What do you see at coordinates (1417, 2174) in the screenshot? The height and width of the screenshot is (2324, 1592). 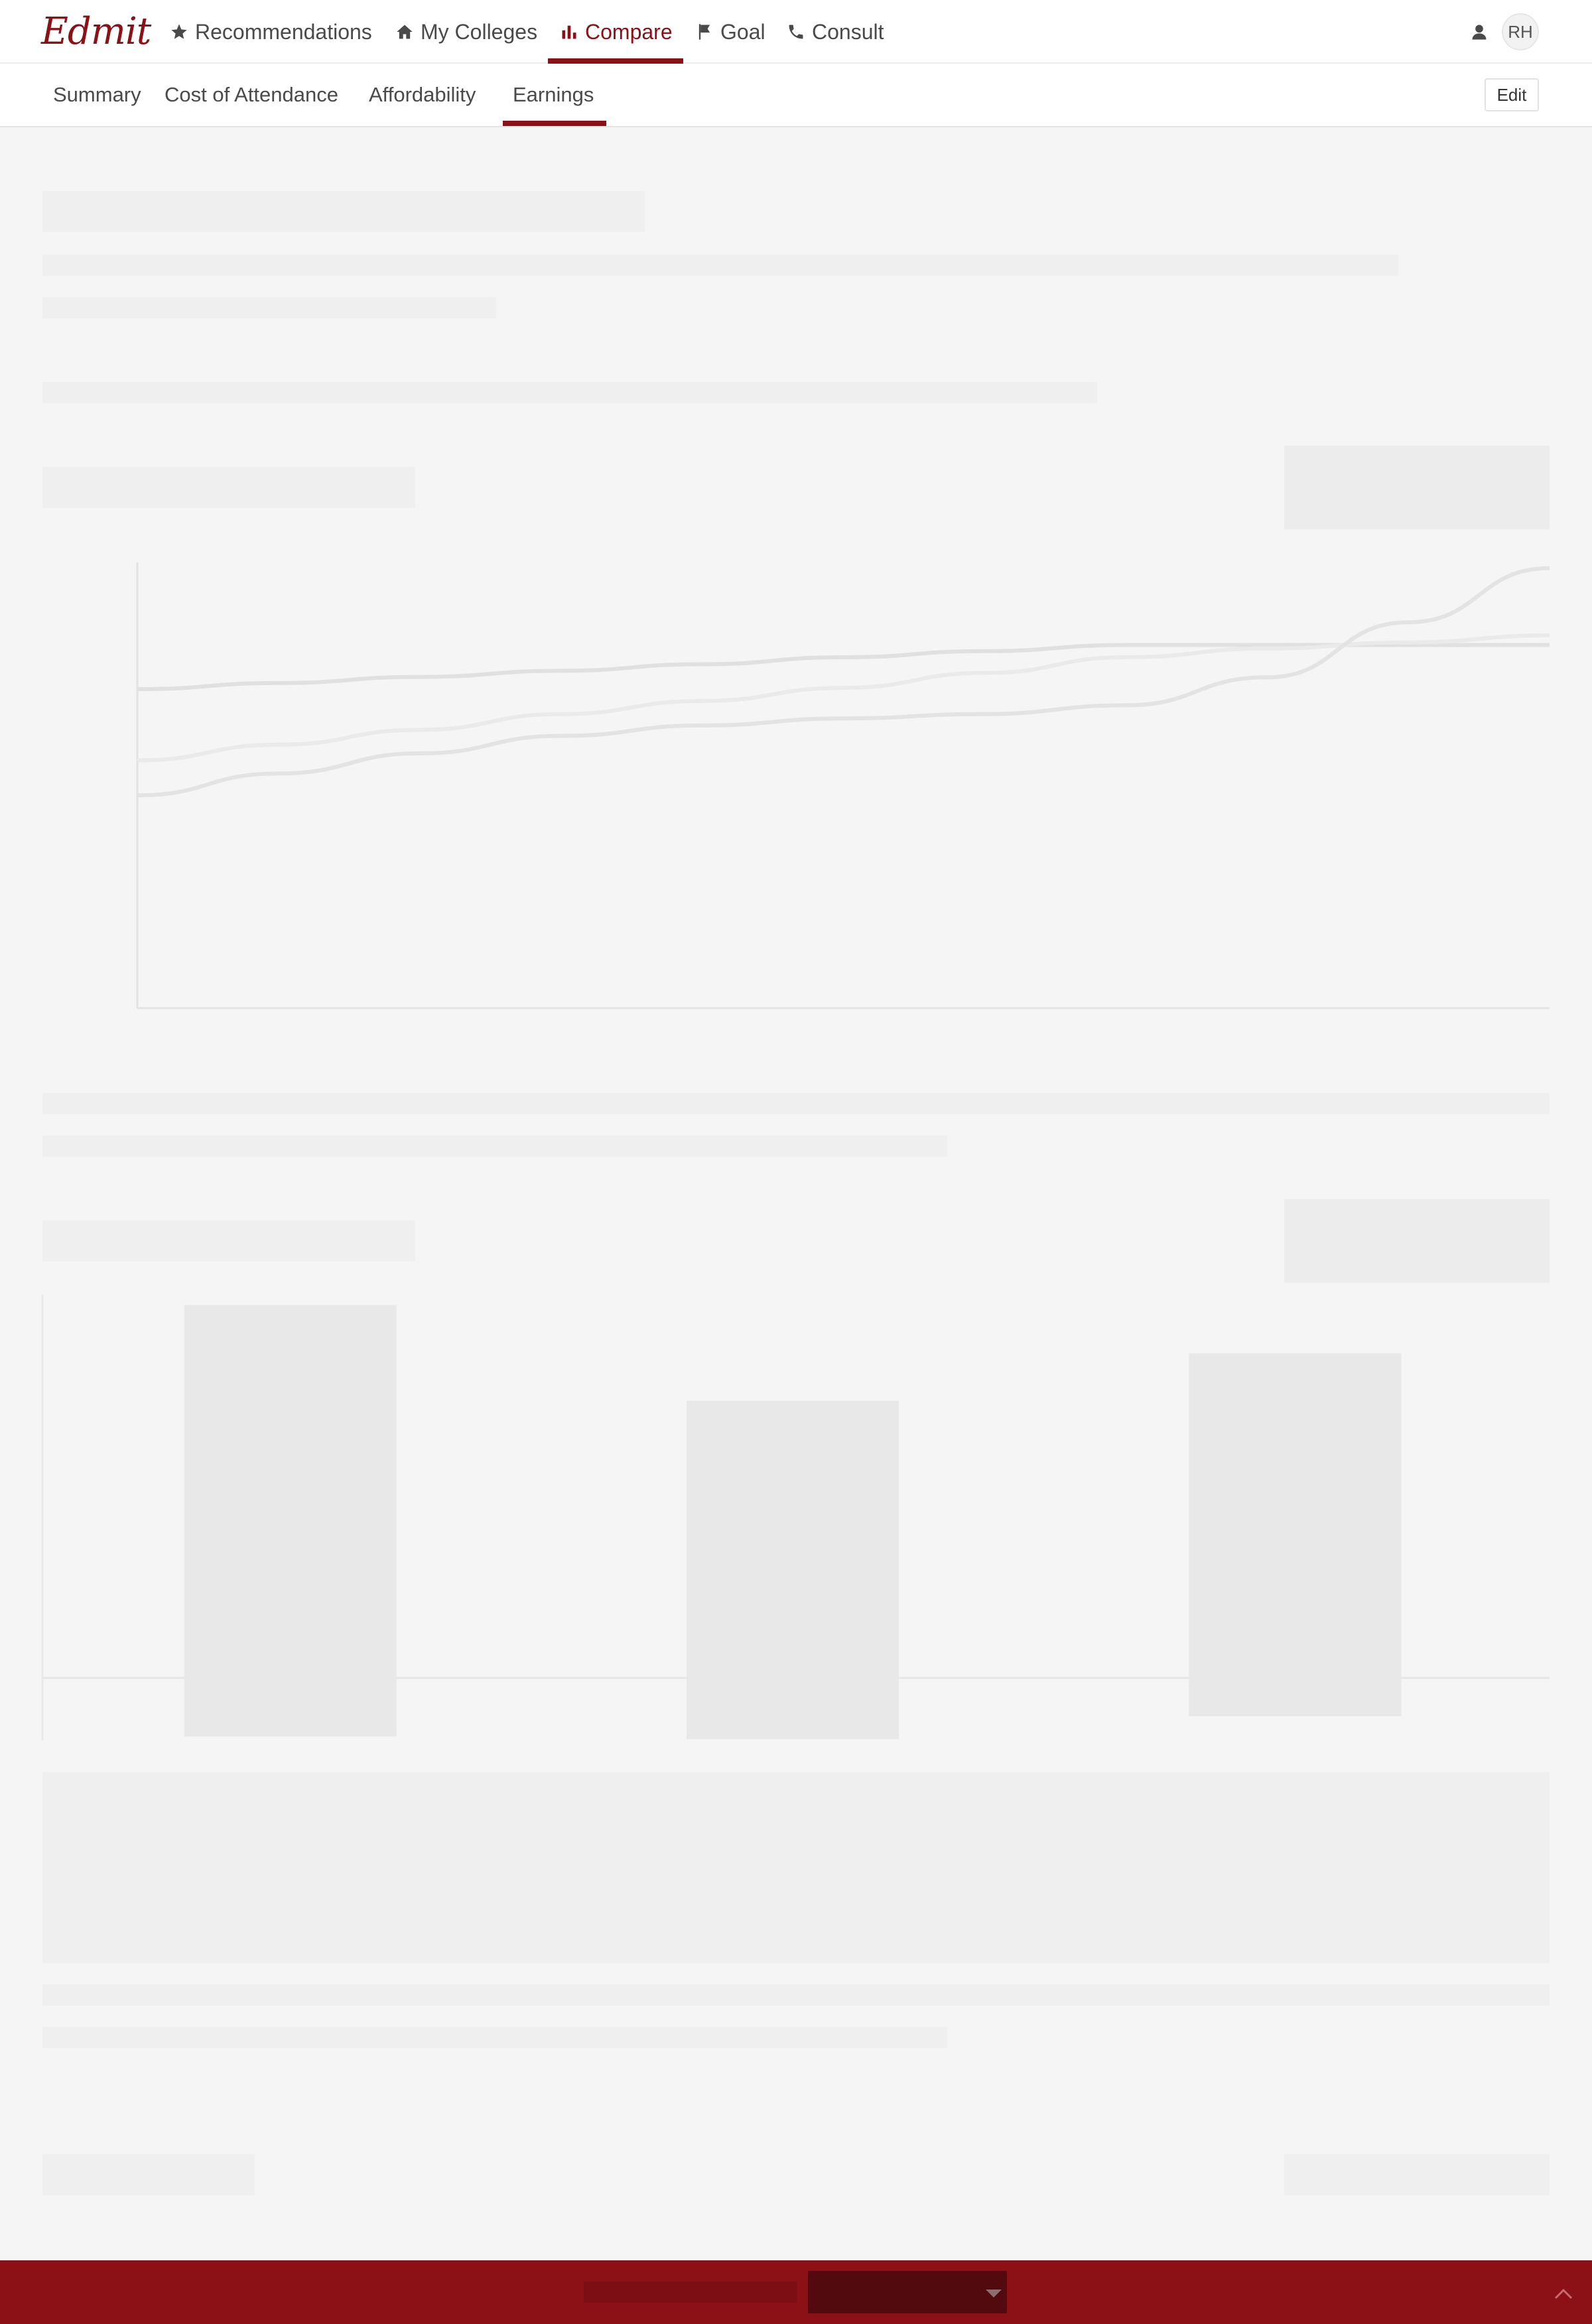 I see `skeleton-footer-action` at bounding box center [1417, 2174].